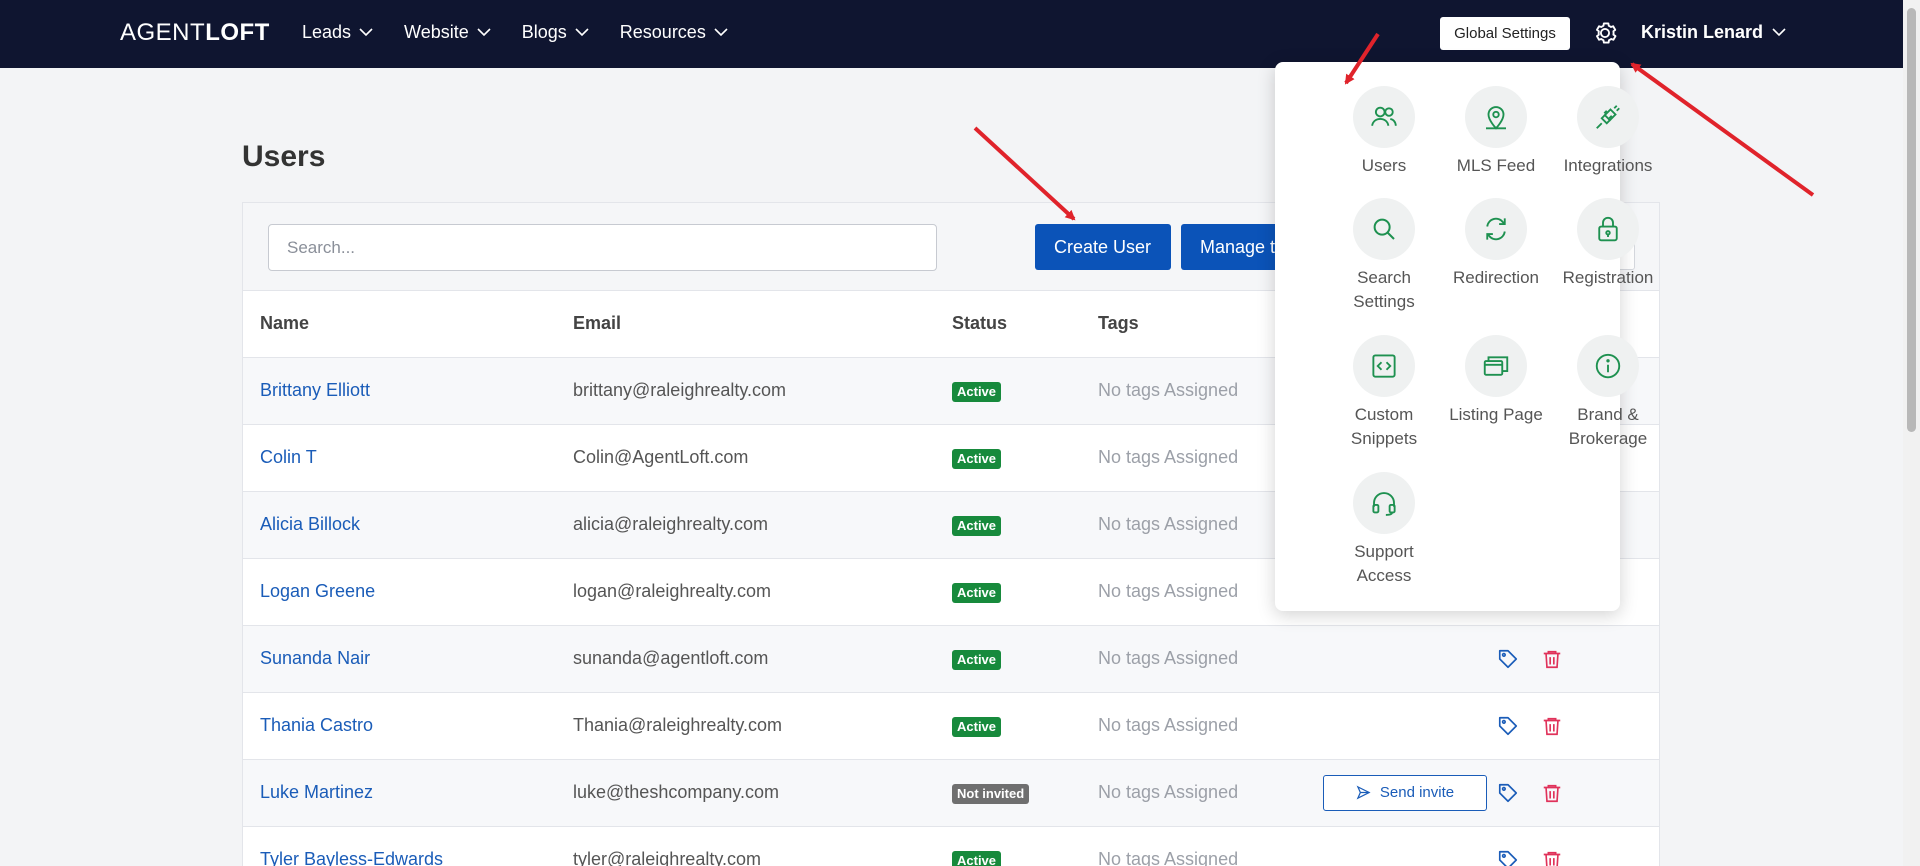  Describe the element at coordinates (1384, 117) in the screenshot. I see `users-icon` at that location.